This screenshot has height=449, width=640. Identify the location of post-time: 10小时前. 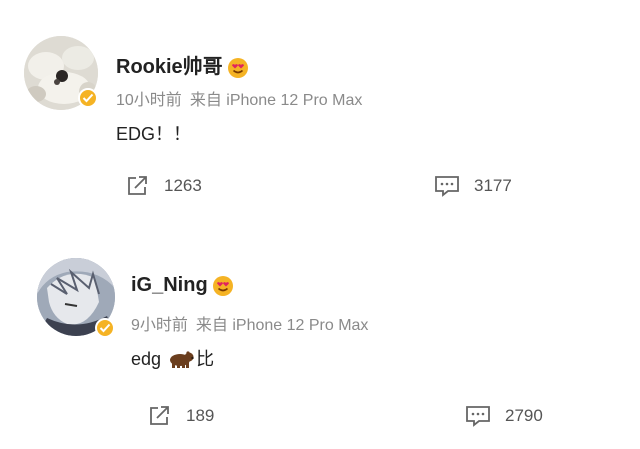
(149, 100).